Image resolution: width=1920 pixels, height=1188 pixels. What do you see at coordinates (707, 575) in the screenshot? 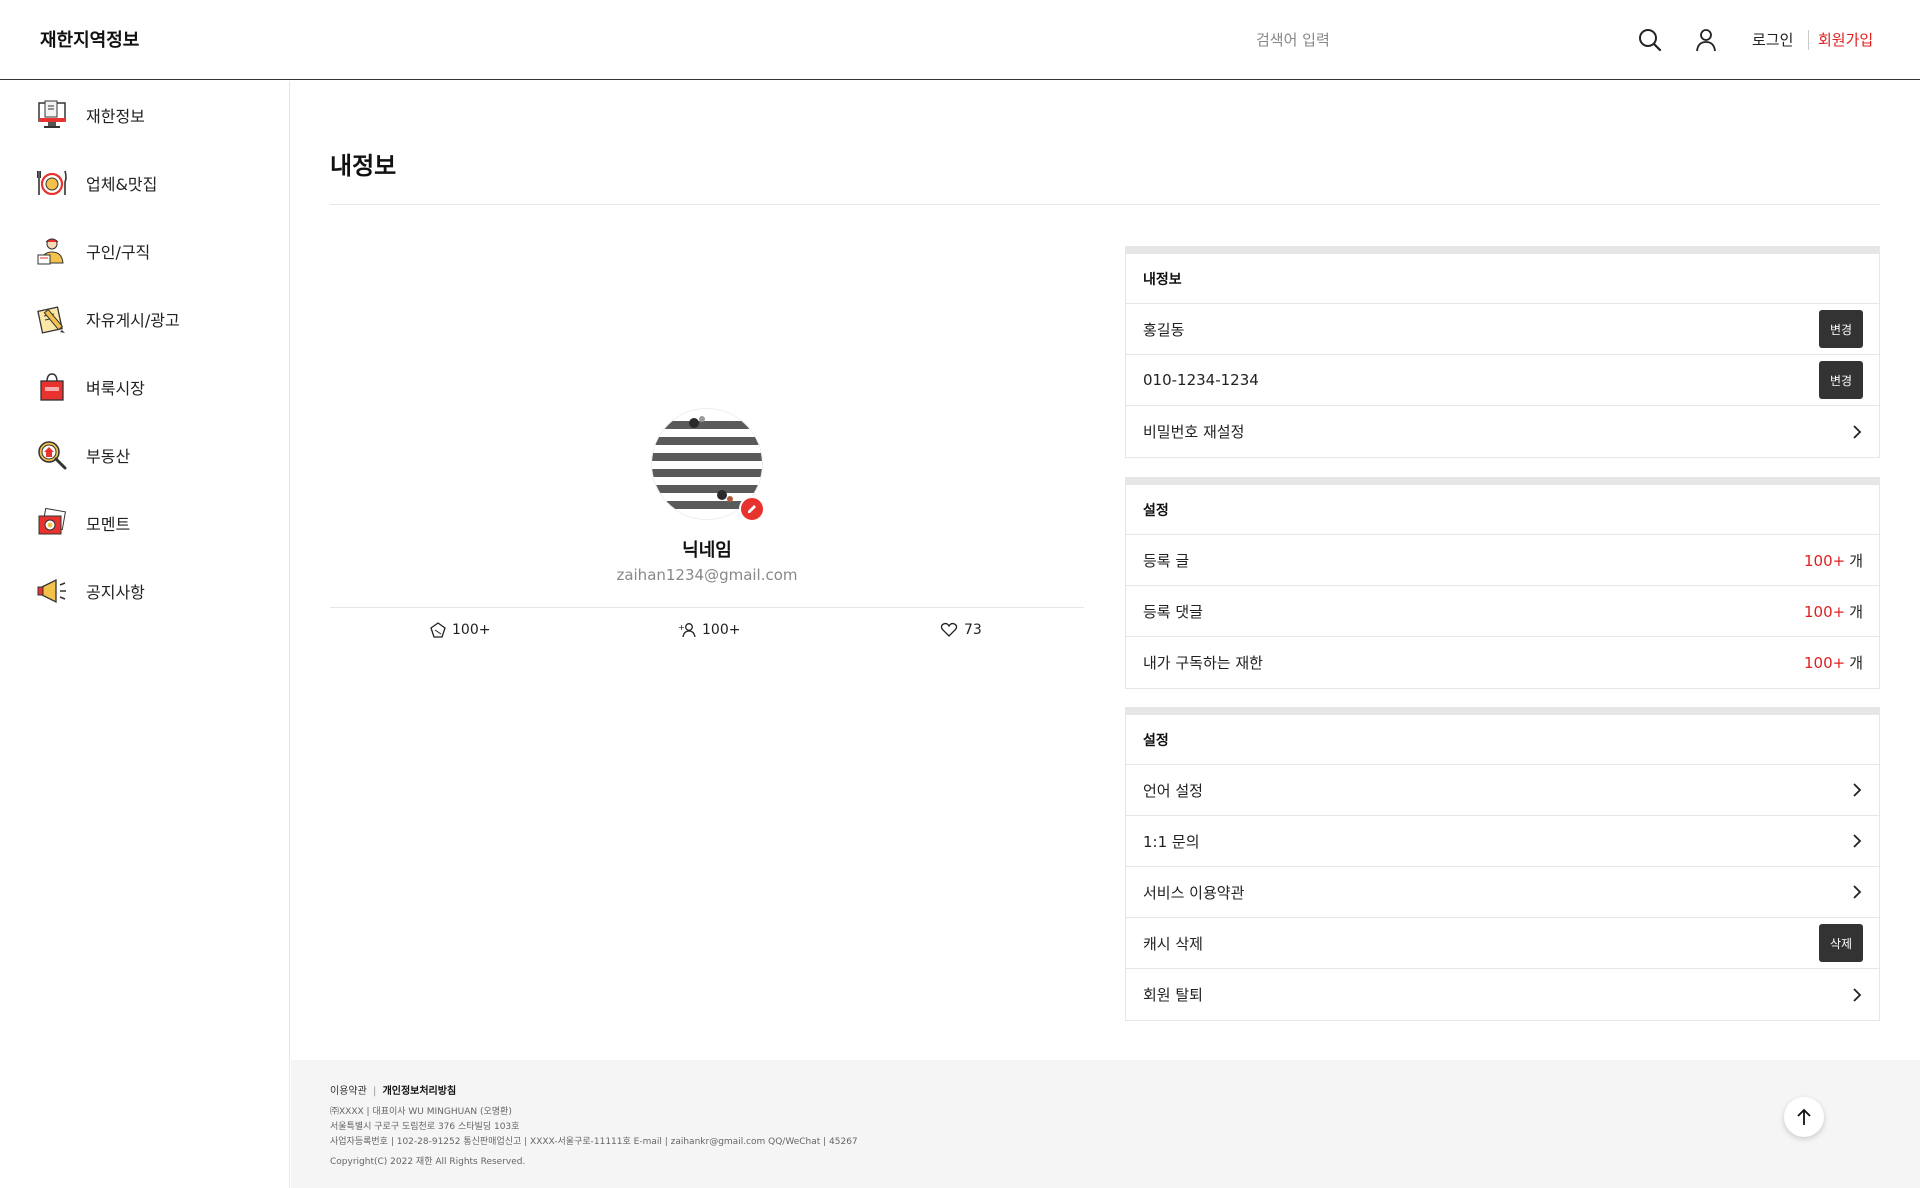
I see `profile-email: zaihan1234@gmail.com` at bounding box center [707, 575].